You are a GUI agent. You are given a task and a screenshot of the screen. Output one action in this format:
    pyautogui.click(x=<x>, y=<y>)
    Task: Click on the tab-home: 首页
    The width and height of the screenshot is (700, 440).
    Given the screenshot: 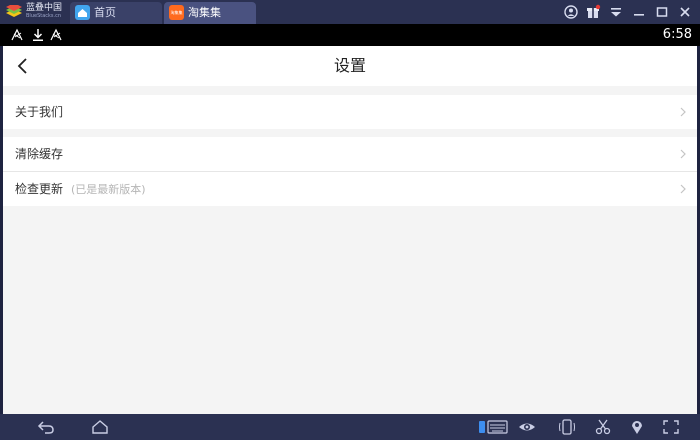 What is the action you would take?
    pyautogui.click(x=116, y=13)
    